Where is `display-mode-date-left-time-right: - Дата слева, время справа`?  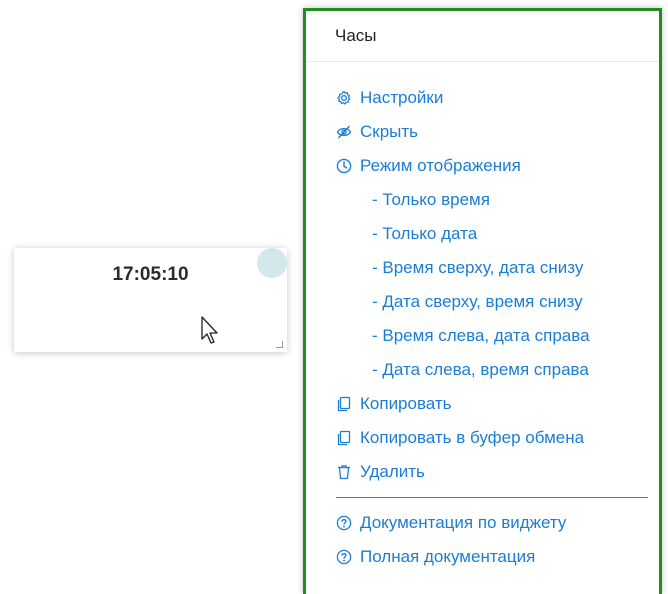
display-mode-date-left-time-right: - Дата слева, время справа is located at coordinates (482, 370).